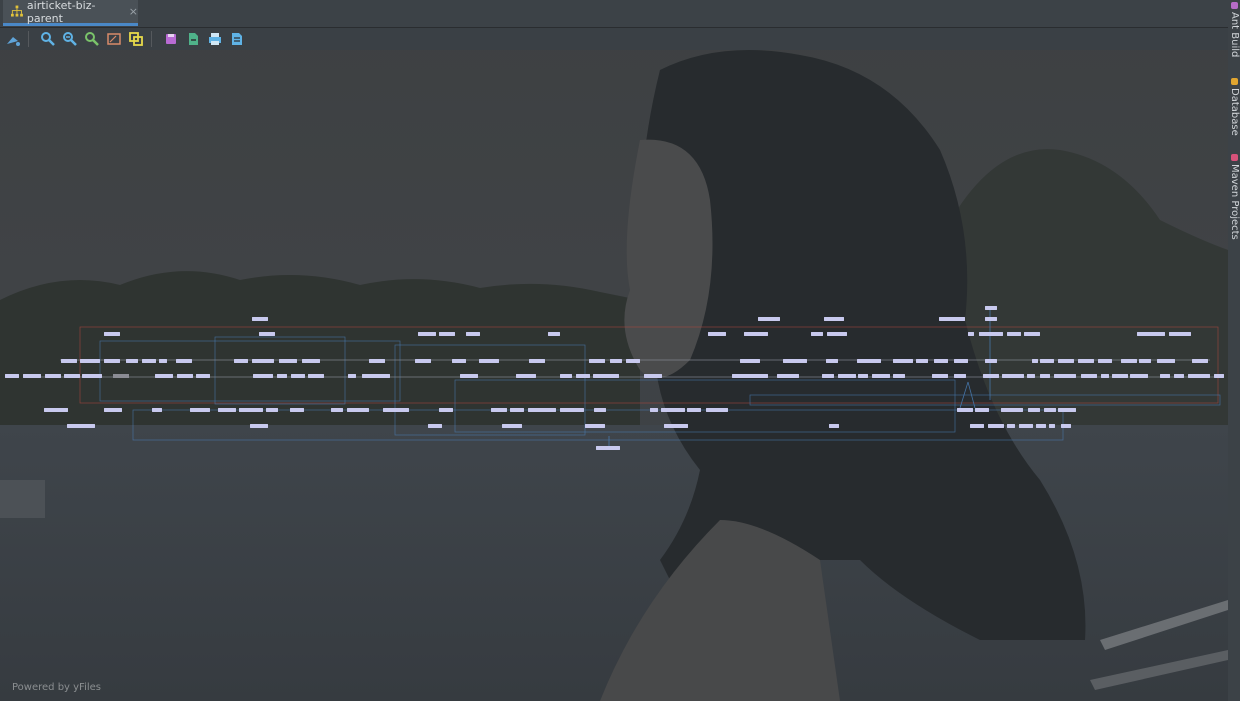 This screenshot has height=701, width=1240. I want to click on copy-button, so click(136, 39).